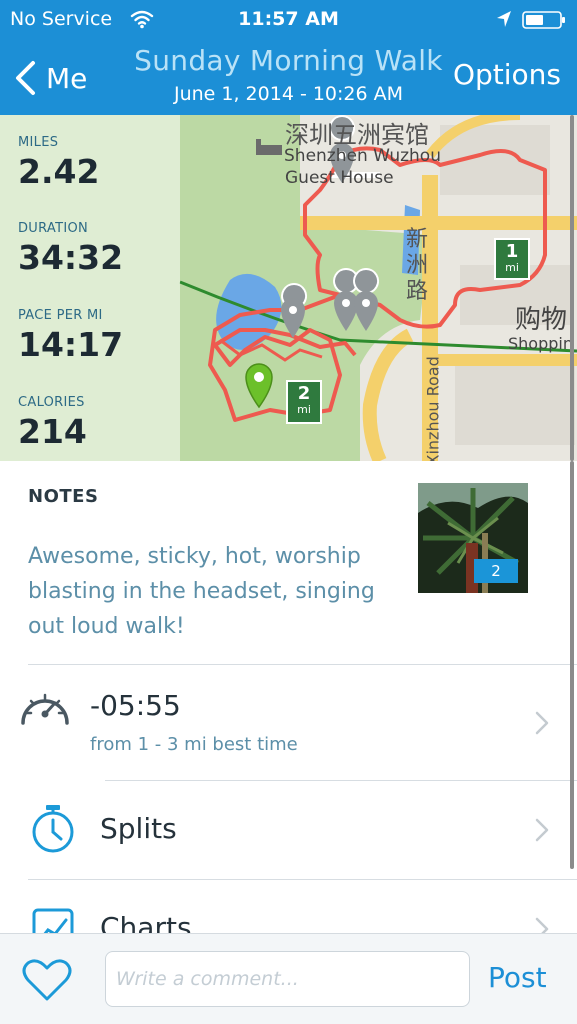 The image size is (577, 1024). What do you see at coordinates (517, 977) in the screenshot?
I see `post-button: Post` at bounding box center [517, 977].